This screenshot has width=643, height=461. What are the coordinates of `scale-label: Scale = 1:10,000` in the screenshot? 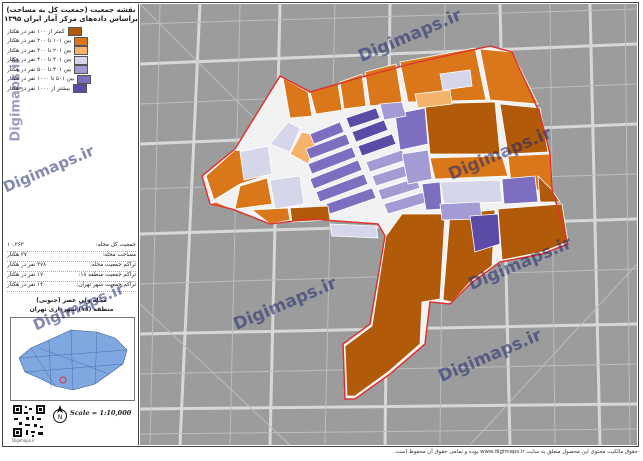 It's located at (101, 413).